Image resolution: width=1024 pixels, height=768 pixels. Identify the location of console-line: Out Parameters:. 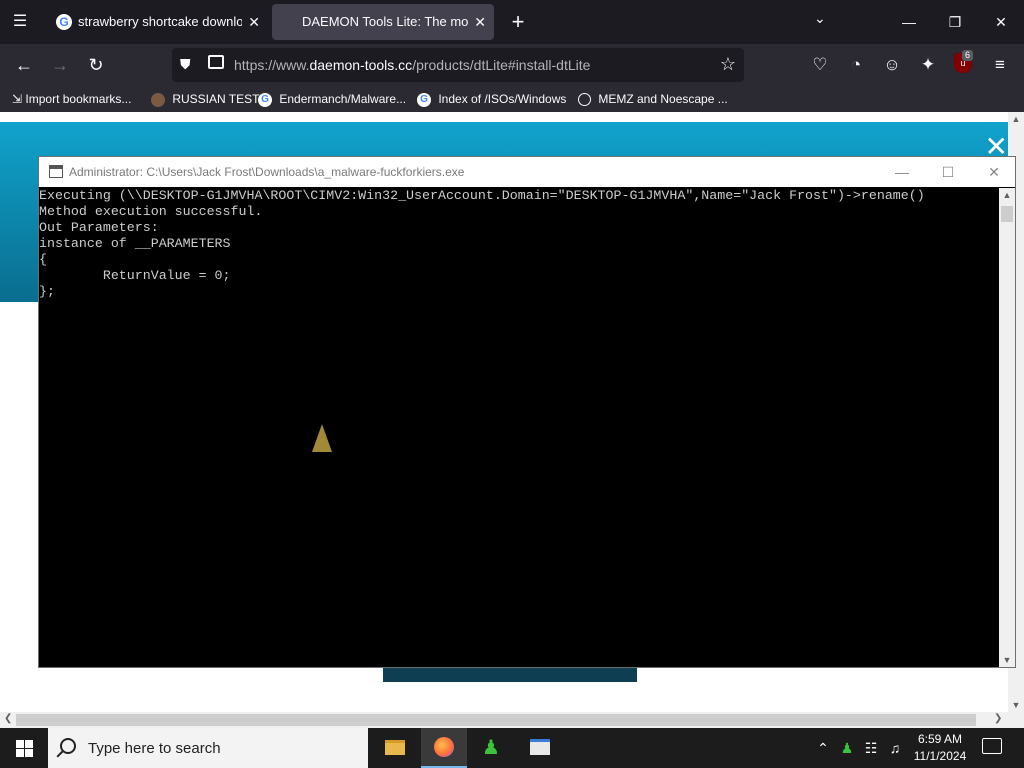
(99, 227).